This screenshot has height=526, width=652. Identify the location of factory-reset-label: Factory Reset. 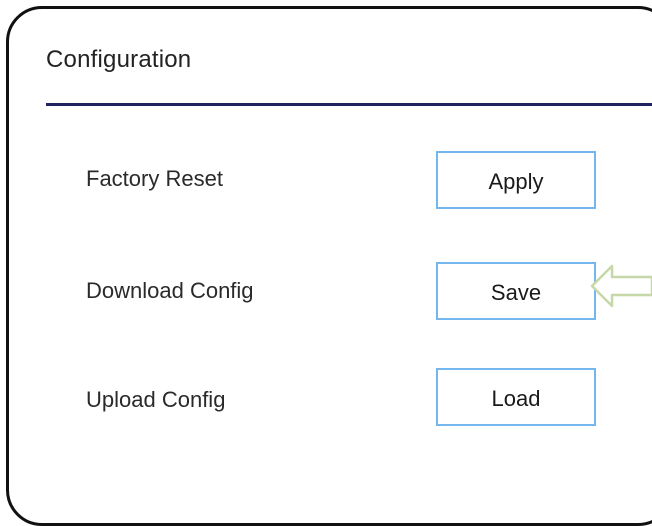
(154, 178).